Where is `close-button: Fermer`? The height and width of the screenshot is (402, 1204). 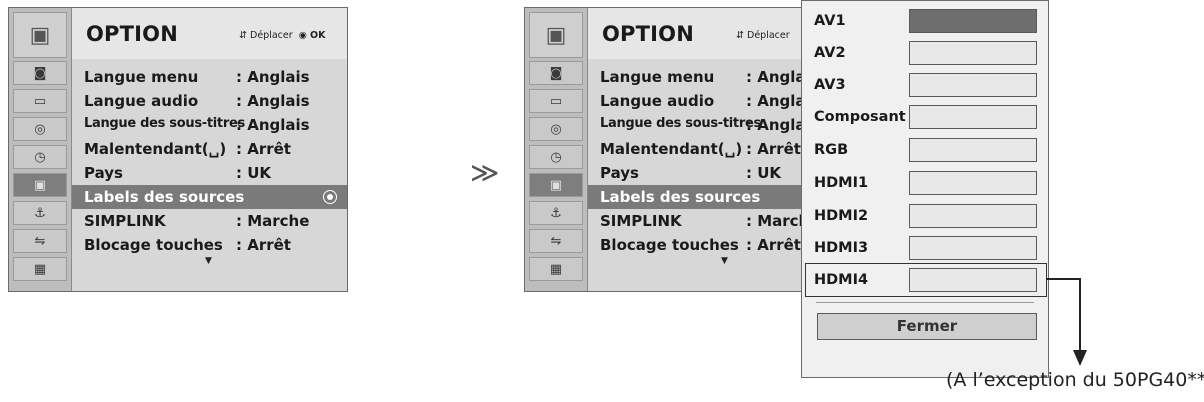
close-button: Fermer is located at coordinates (927, 326).